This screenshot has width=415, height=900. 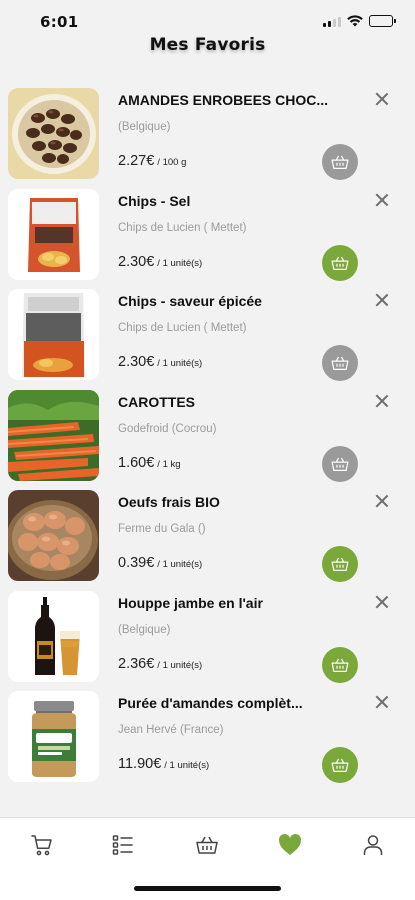 What do you see at coordinates (238, 402) in the screenshot?
I see `product-name: CAROTTES` at bounding box center [238, 402].